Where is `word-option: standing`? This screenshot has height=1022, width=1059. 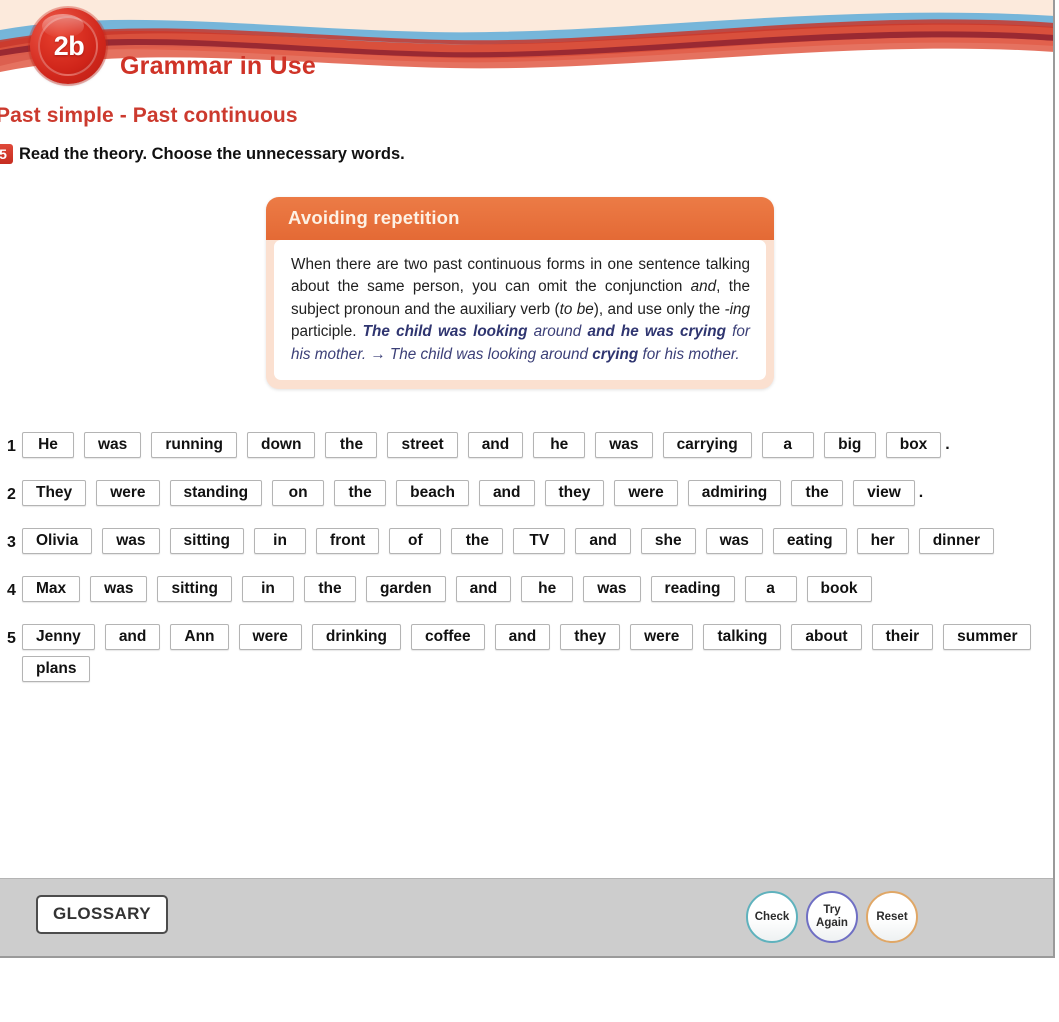
word-option: standing is located at coordinates (216, 493).